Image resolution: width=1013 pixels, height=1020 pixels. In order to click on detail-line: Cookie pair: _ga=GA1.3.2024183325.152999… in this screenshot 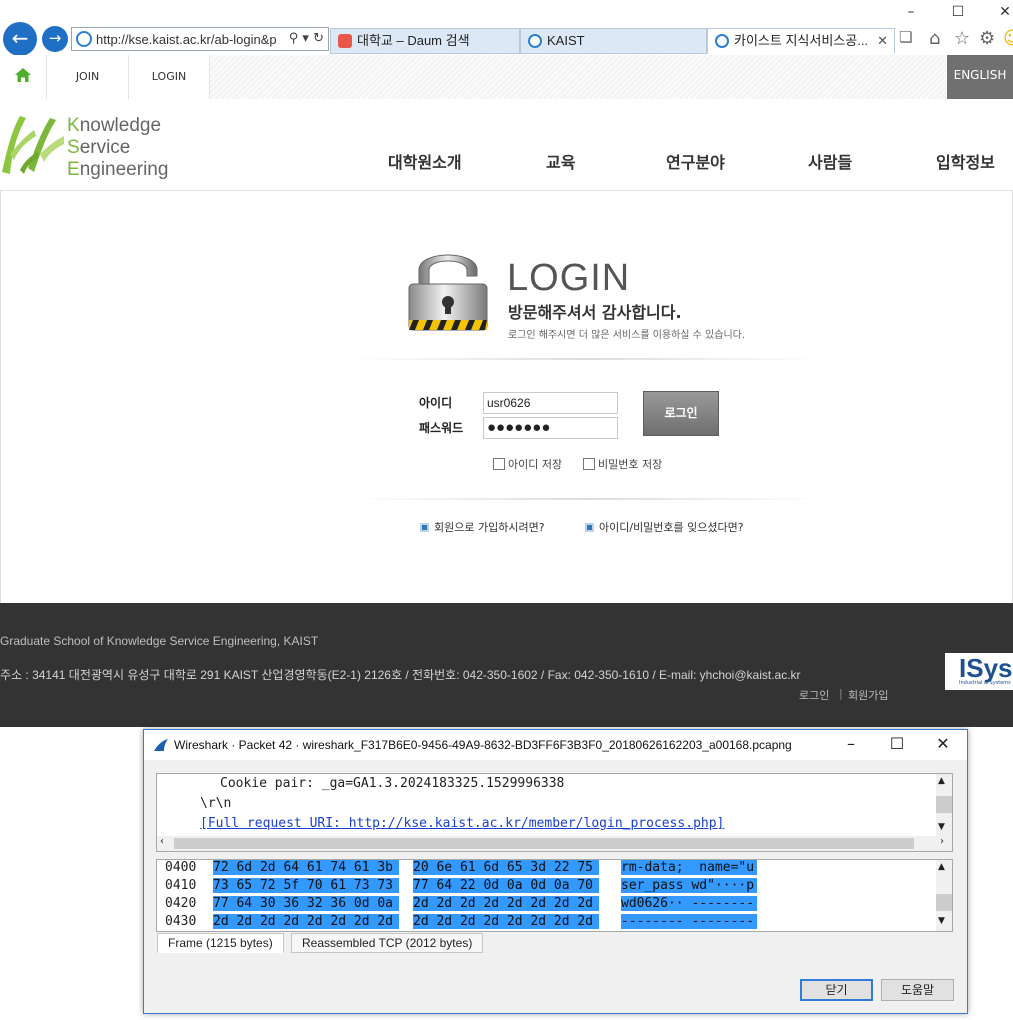, I will do `click(392, 783)`.